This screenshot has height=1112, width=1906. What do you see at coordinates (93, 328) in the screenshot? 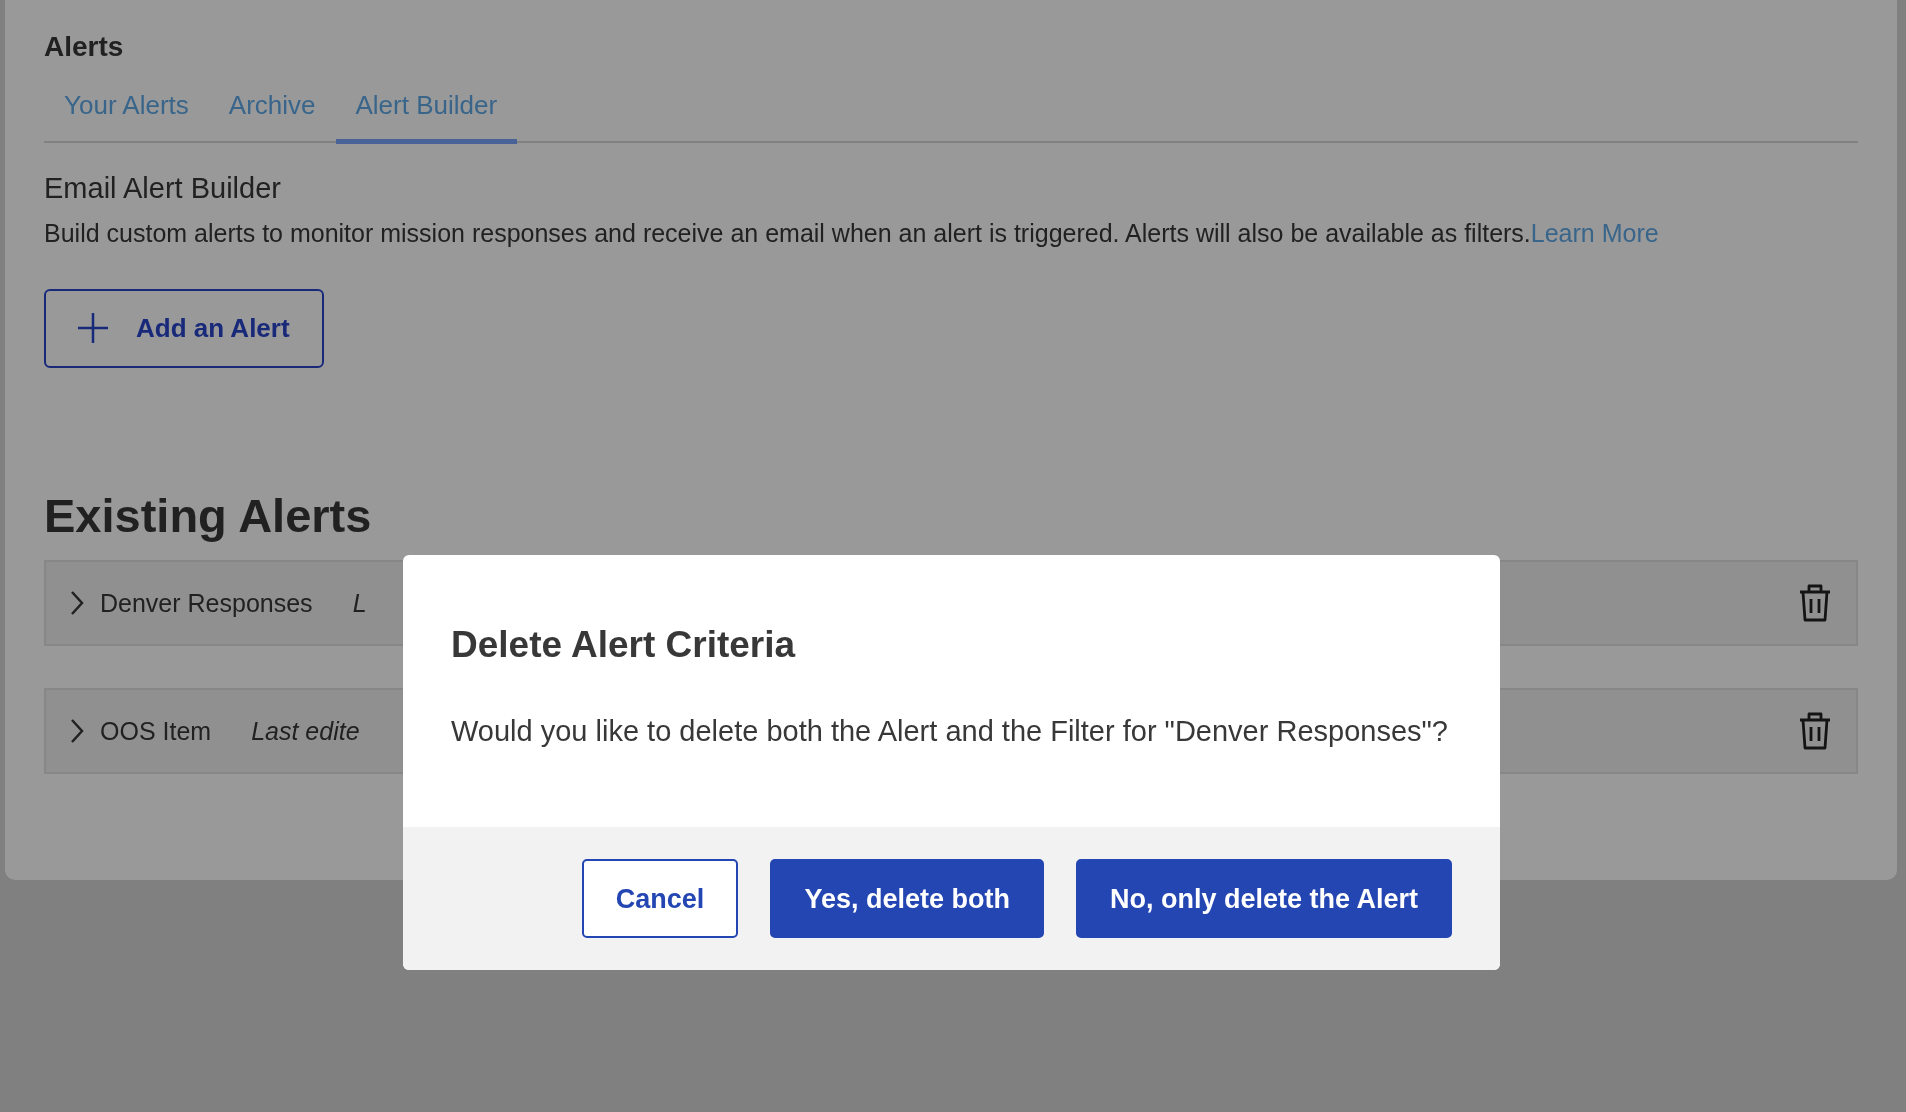
I see `plus-icon` at bounding box center [93, 328].